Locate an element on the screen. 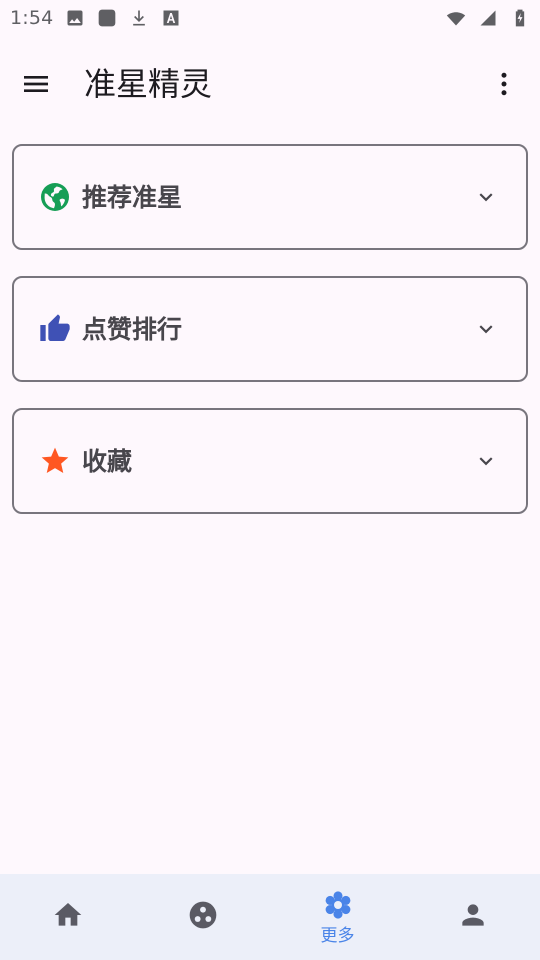  status-bar-right is located at coordinates (488, 18).